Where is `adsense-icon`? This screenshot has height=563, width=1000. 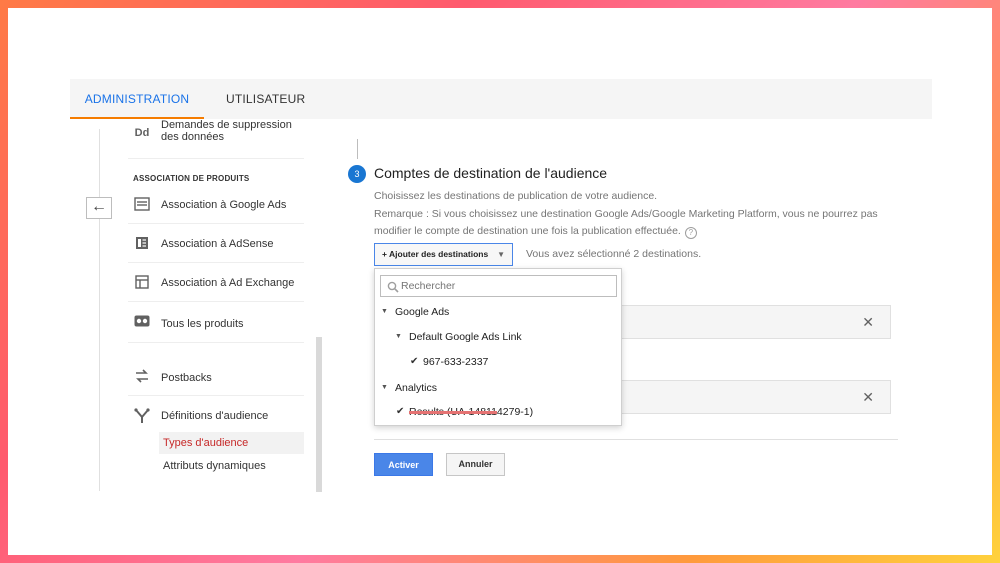 adsense-icon is located at coordinates (142, 244).